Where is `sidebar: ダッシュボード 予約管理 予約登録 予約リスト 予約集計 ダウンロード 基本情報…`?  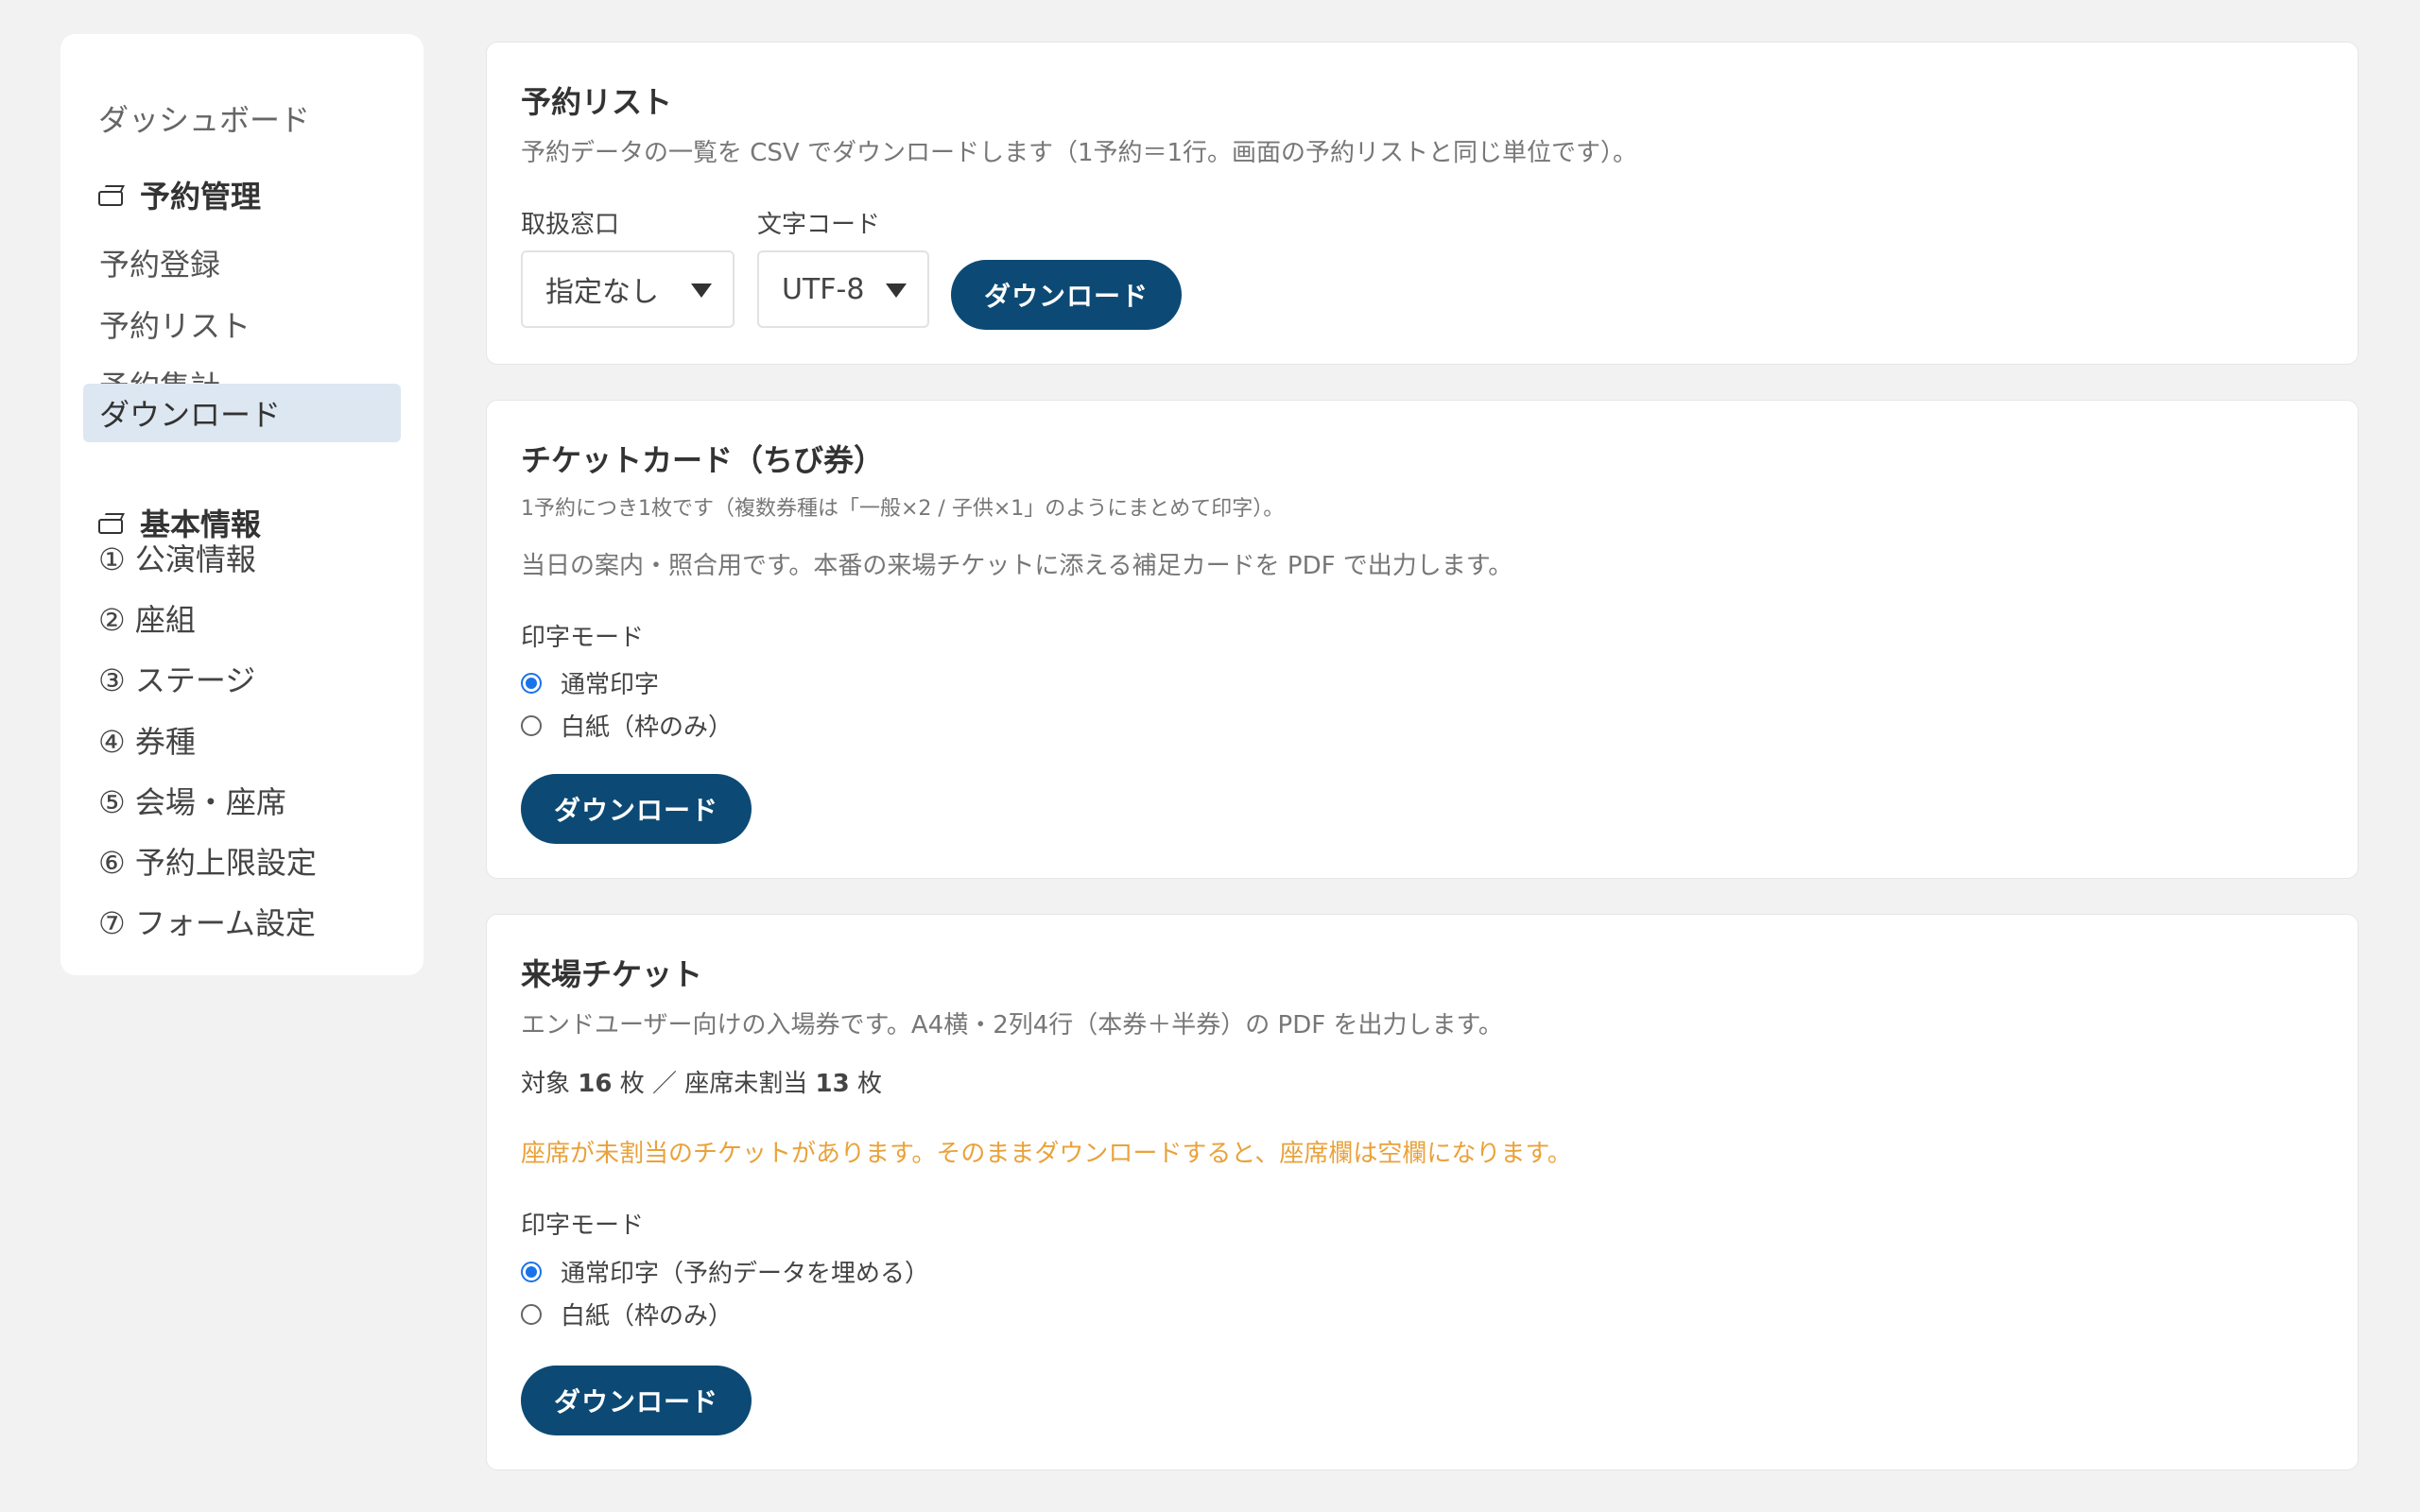
sidebar: ダッシュボード 予約管理 予約登録 予約リスト 予約集計 ダウンロード 基本情報… is located at coordinates (242, 504).